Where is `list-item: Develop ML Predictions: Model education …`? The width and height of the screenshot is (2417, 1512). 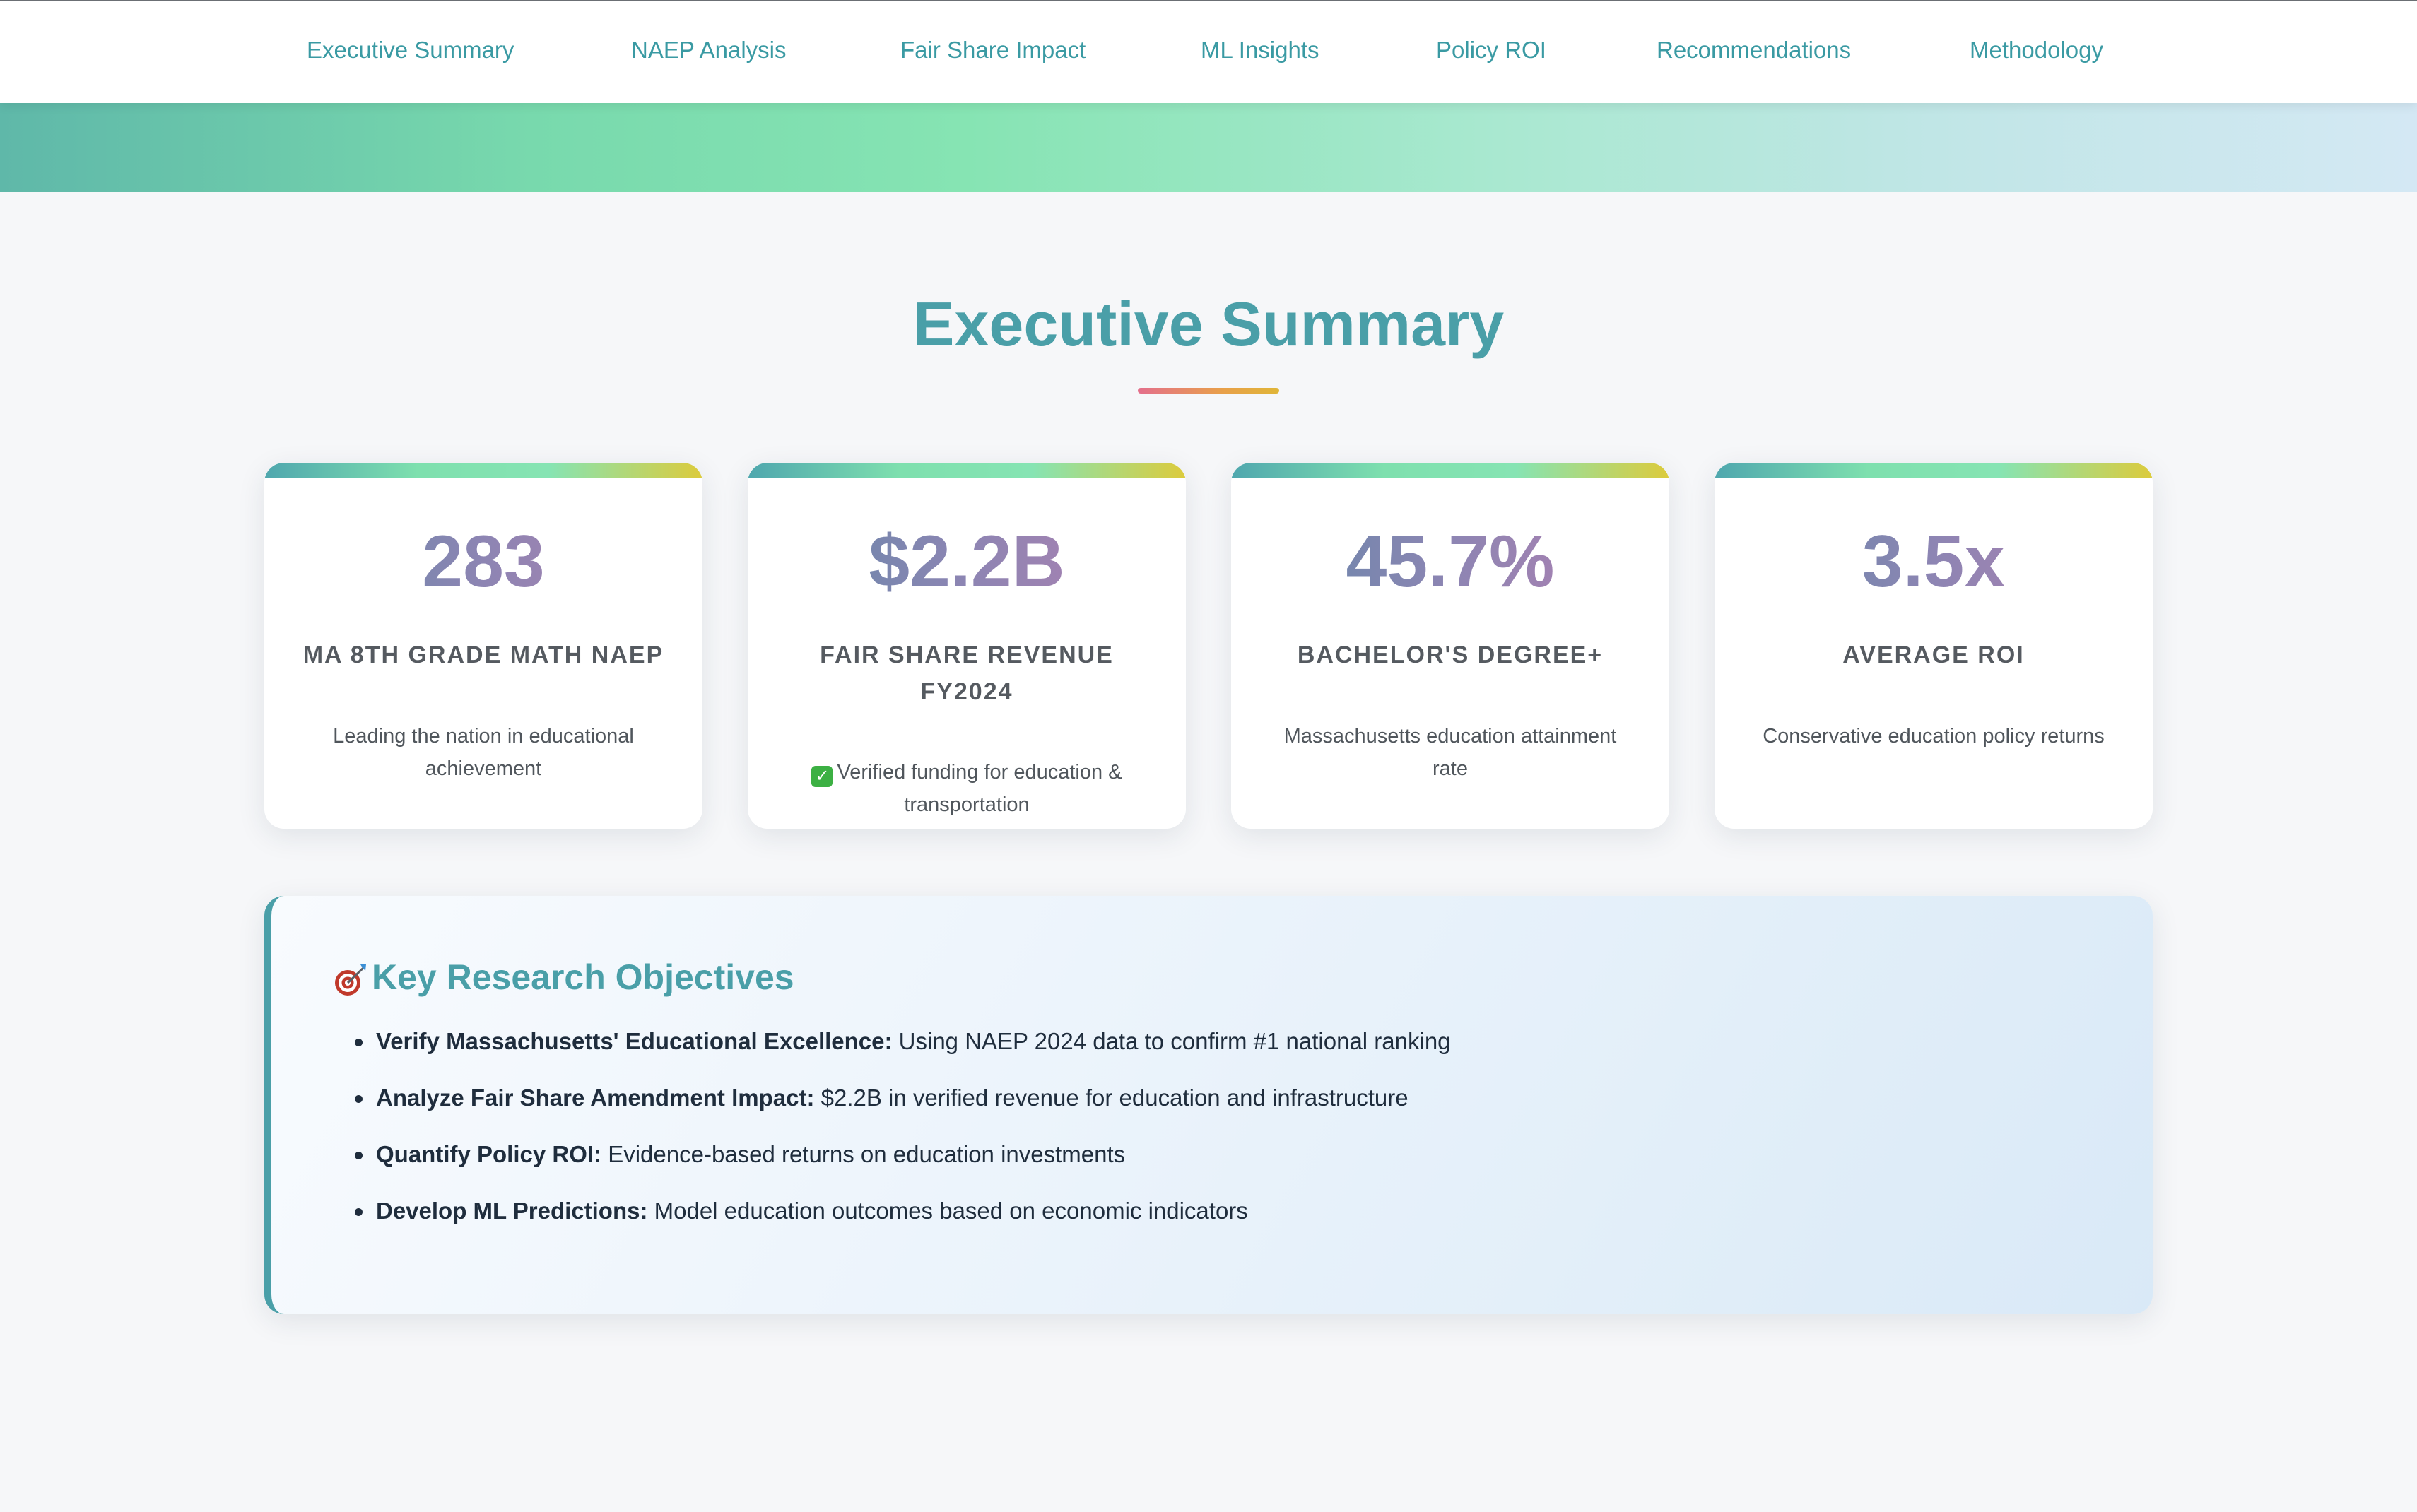
list-item: Develop ML Predictions: Model education … is located at coordinates (1203, 1211).